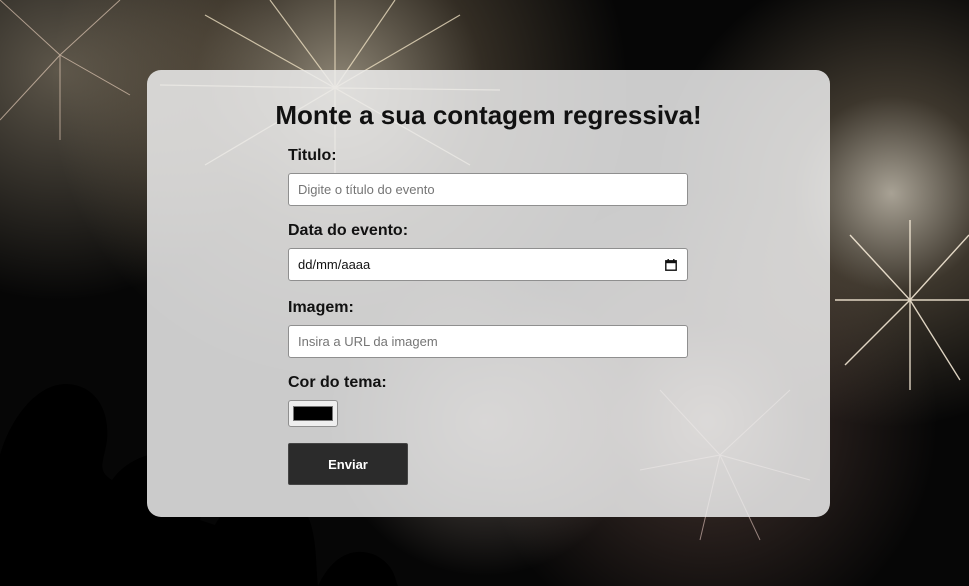 Image resolution: width=969 pixels, height=586 pixels. Describe the element at coordinates (671, 265) in the screenshot. I see `calendar-icon` at that location.